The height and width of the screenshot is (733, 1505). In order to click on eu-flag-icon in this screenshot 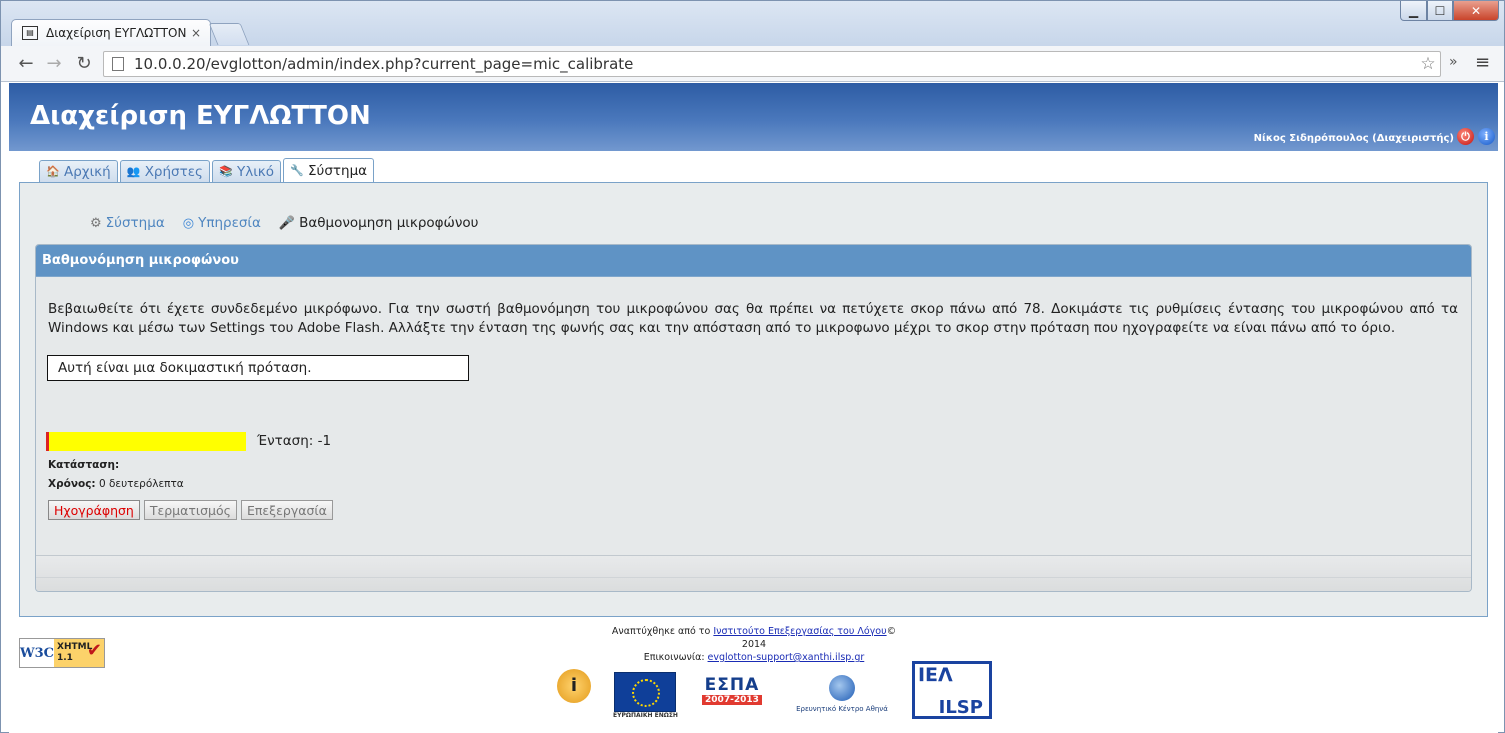, I will do `click(645, 692)`.